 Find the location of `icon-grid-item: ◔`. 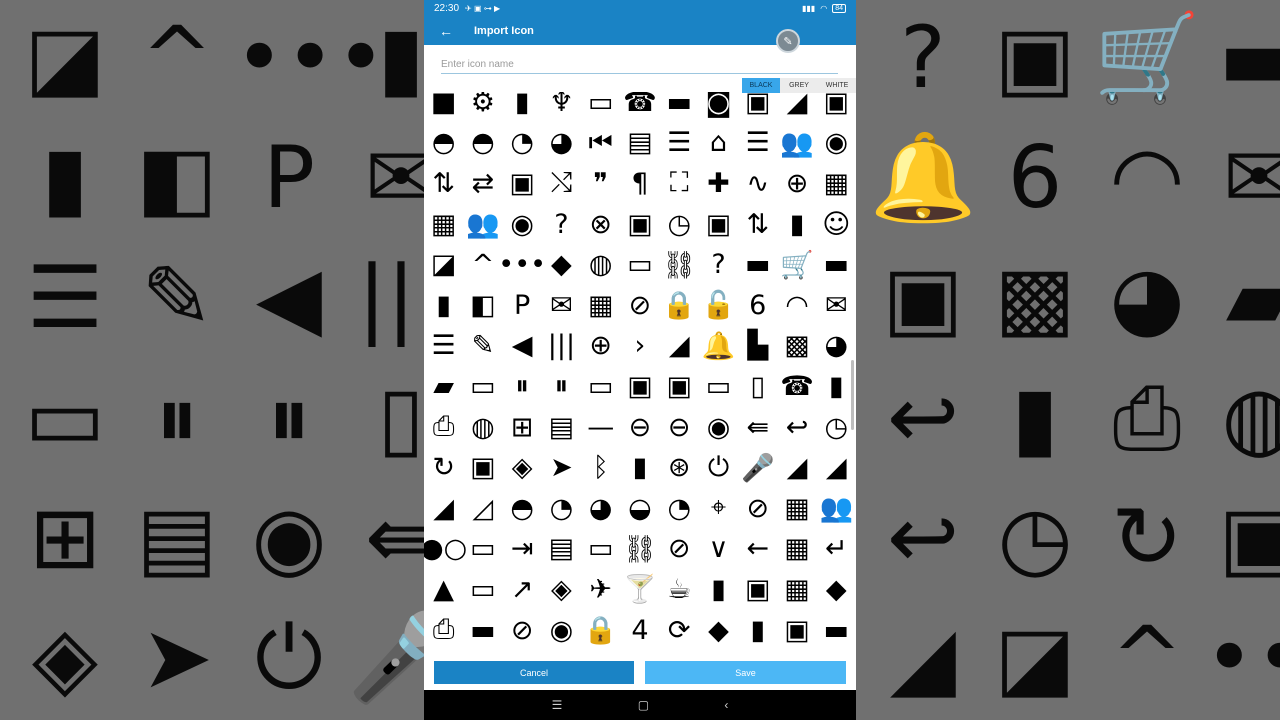

icon-grid-item: ◔ is located at coordinates (522, 143).